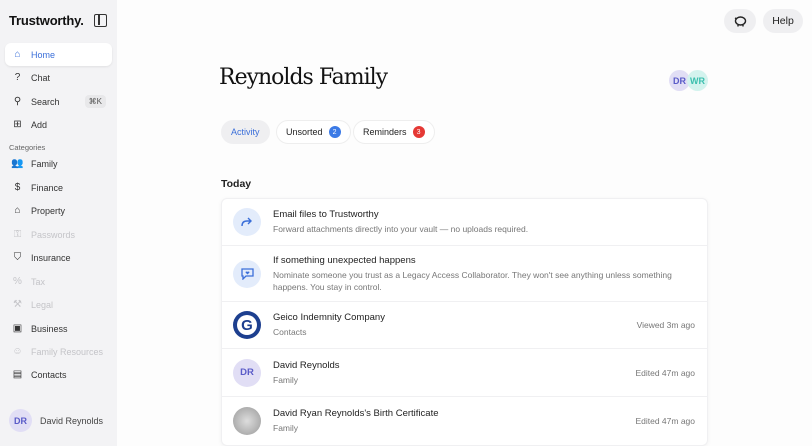 The width and height of the screenshot is (812, 446). I want to click on categories-label: Categories, so click(27, 147).